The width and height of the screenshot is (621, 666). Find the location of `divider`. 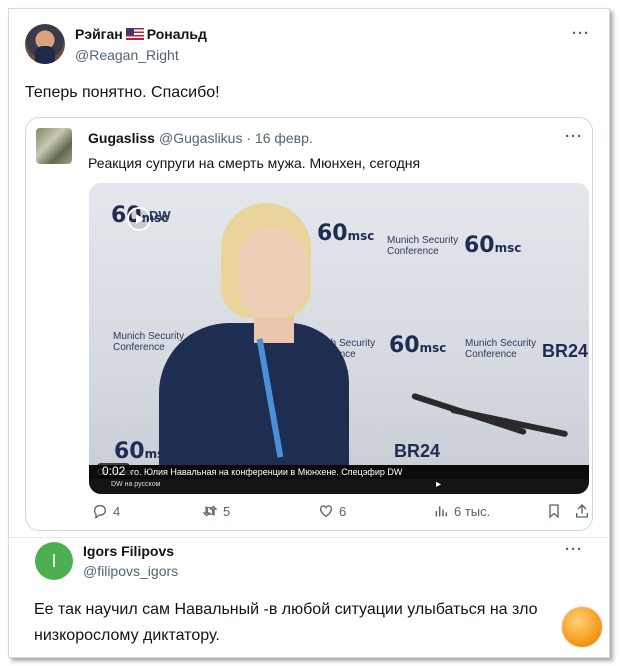

divider is located at coordinates (309, 537).